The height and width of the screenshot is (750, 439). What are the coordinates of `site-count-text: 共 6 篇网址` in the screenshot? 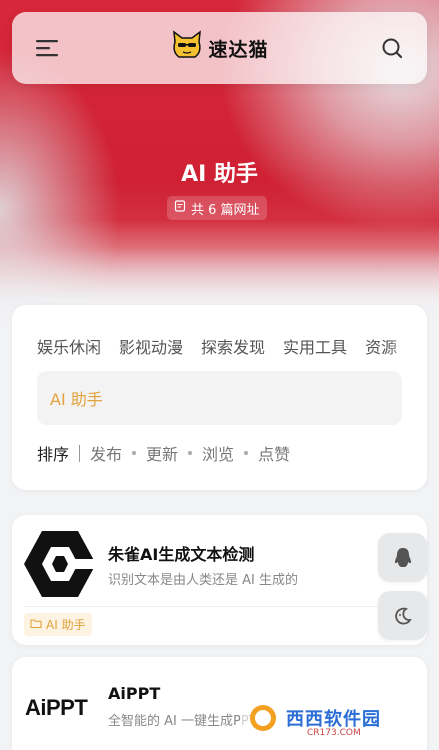 It's located at (225, 210).